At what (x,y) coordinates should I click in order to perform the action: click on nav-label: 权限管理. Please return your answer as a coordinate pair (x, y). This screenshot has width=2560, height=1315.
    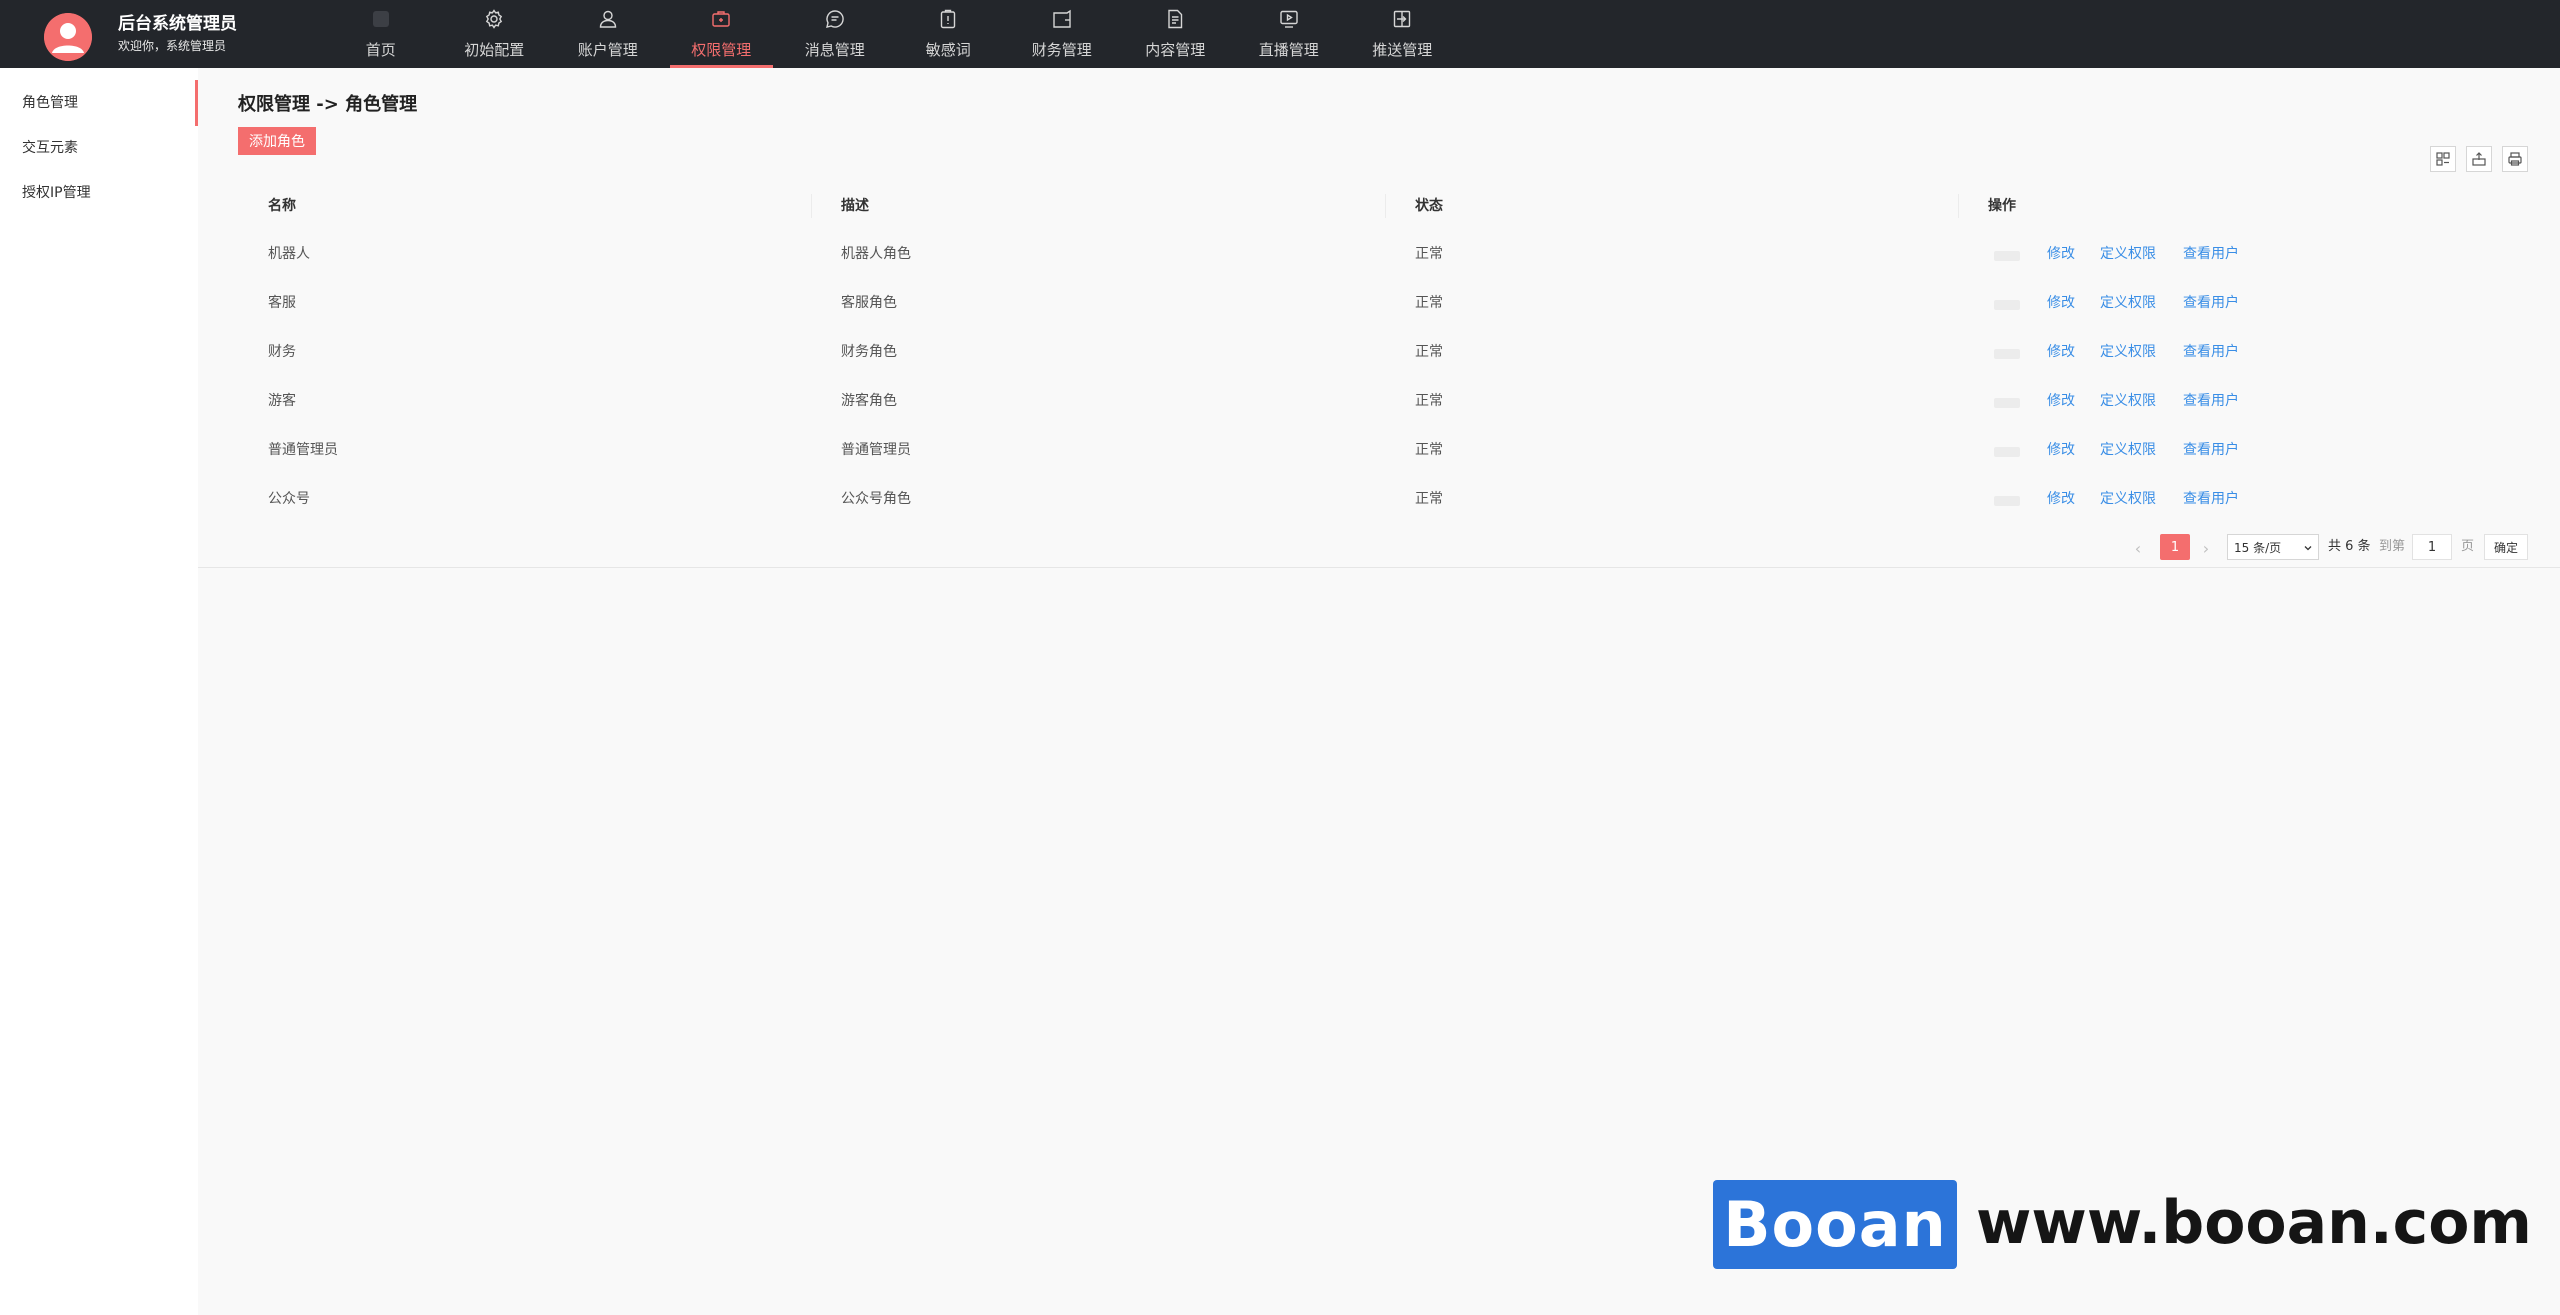
    Looking at the image, I should click on (721, 50).